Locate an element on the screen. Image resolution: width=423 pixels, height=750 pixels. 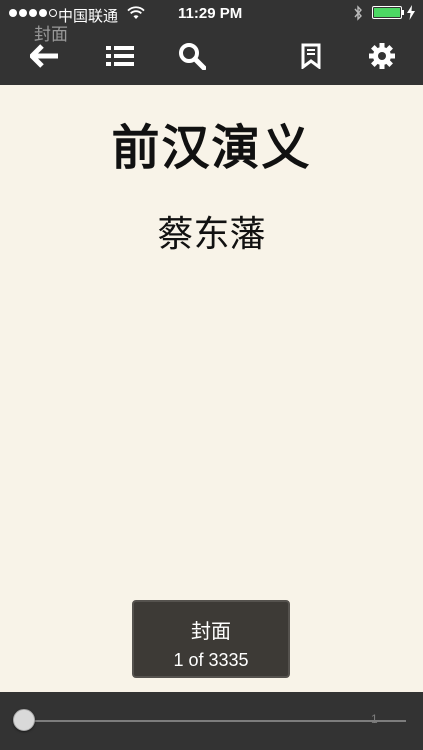
book-author: 蔡东藩 is located at coordinates (211, 233).